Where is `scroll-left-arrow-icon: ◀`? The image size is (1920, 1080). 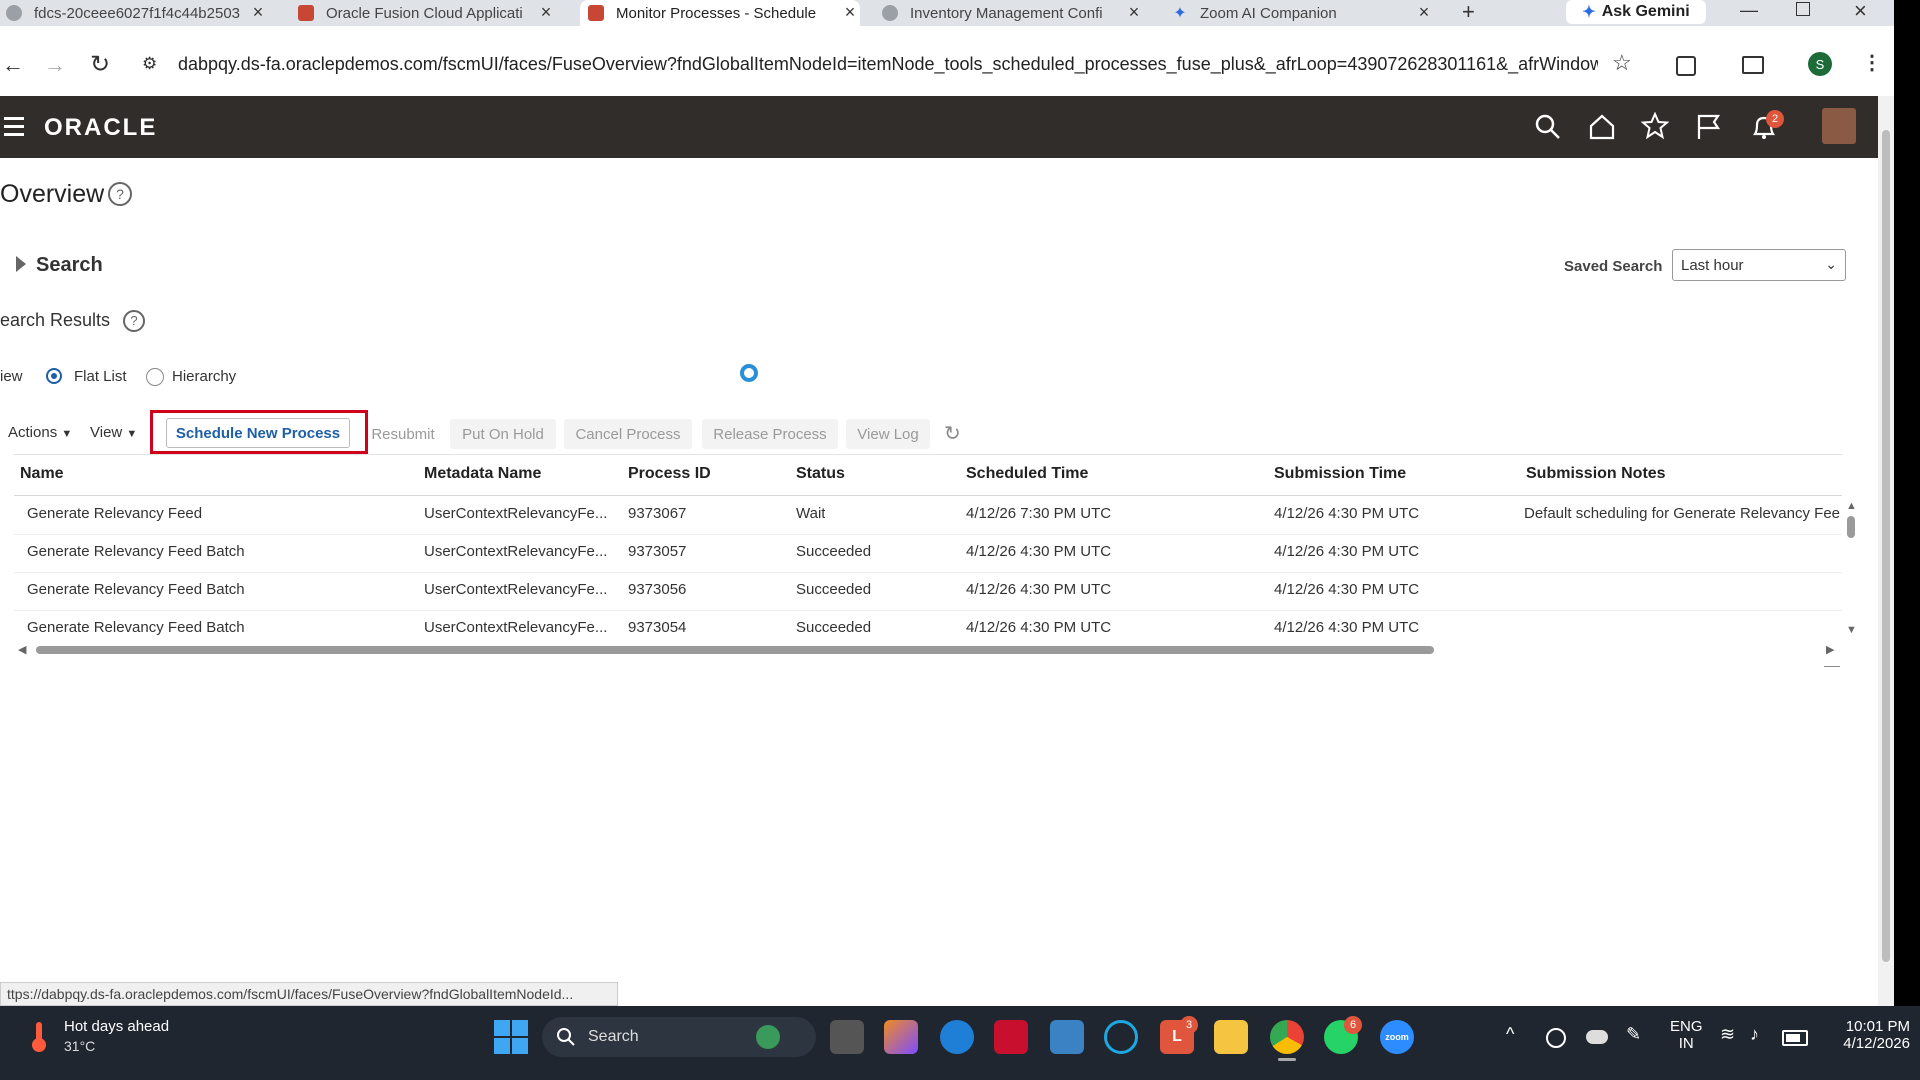 scroll-left-arrow-icon: ◀ is located at coordinates (22, 649).